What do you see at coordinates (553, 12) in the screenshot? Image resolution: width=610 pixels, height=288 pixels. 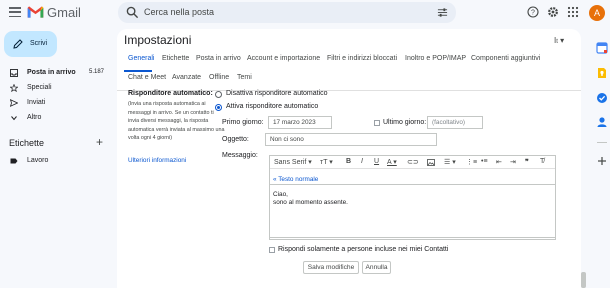 I see `settings-gear-icon` at bounding box center [553, 12].